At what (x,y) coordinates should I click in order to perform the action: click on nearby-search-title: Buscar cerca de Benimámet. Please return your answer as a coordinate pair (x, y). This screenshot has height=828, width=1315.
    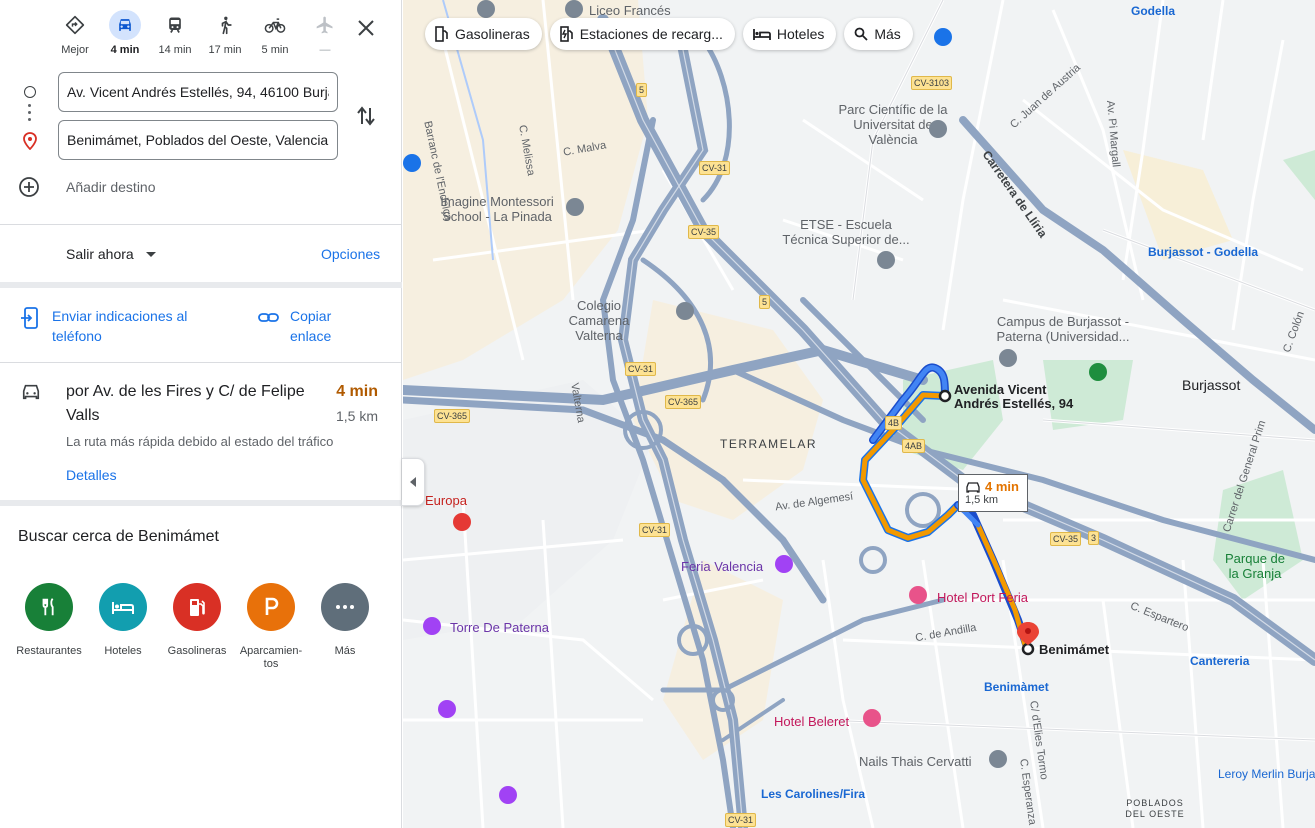
    Looking at the image, I should click on (118, 536).